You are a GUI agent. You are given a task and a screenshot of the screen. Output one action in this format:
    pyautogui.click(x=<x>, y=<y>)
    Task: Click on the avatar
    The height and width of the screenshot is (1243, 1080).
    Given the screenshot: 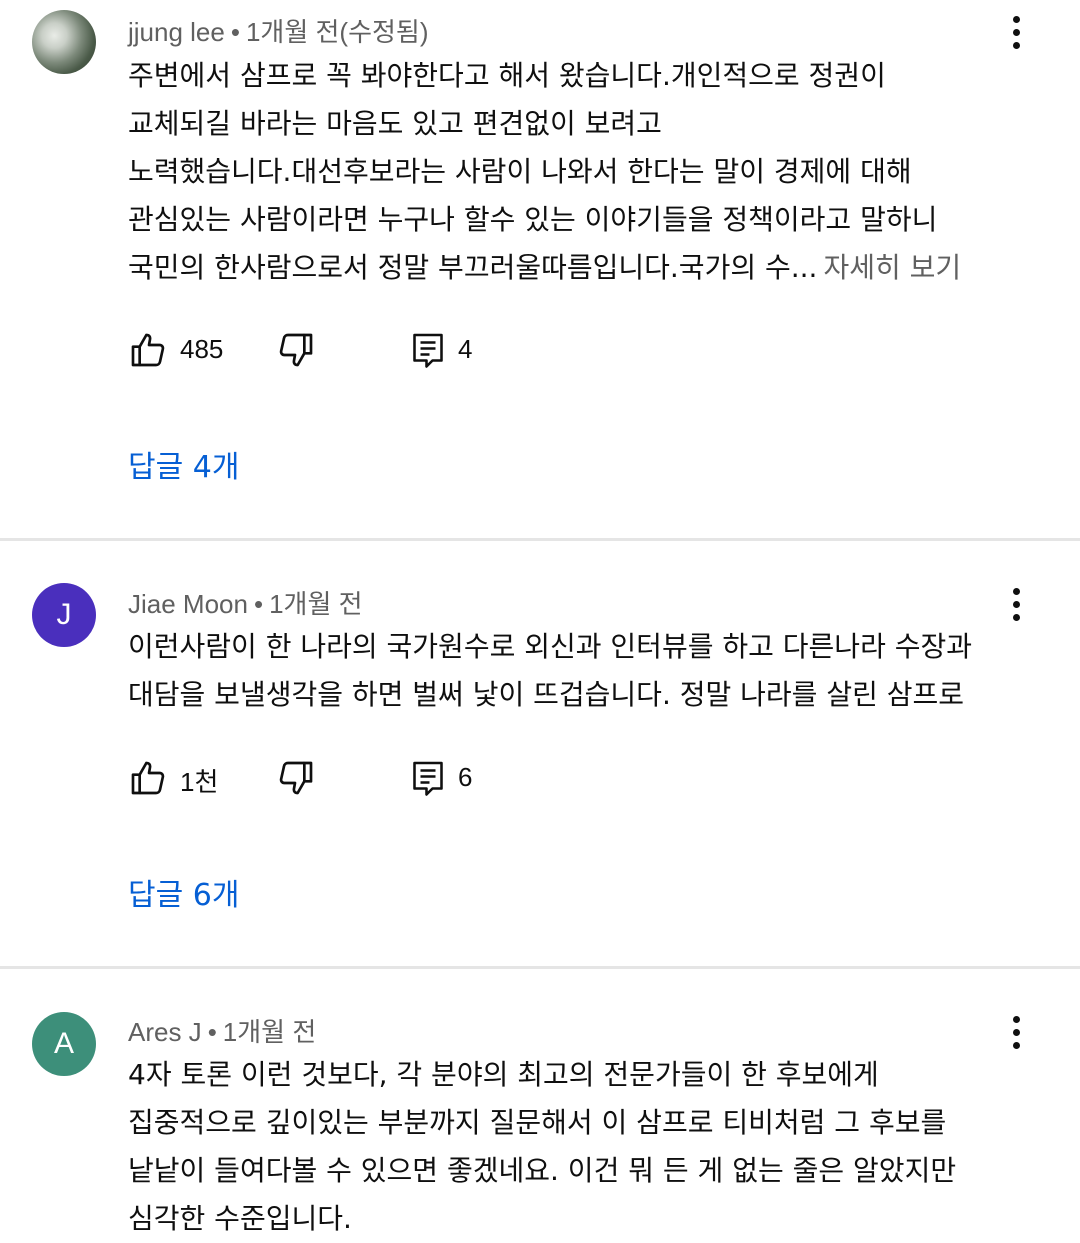 What is the action you would take?
    pyautogui.click(x=64, y=42)
    